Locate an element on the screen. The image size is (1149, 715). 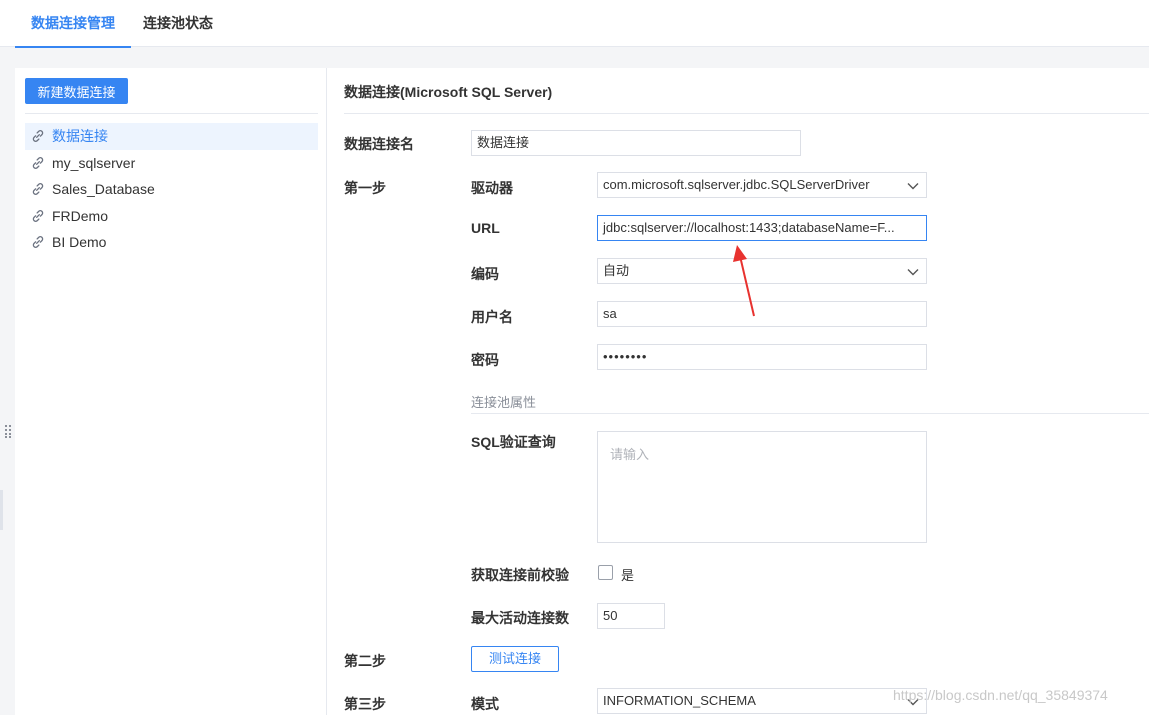
connection-item: FRDemo is located at coordinates (171, 216).